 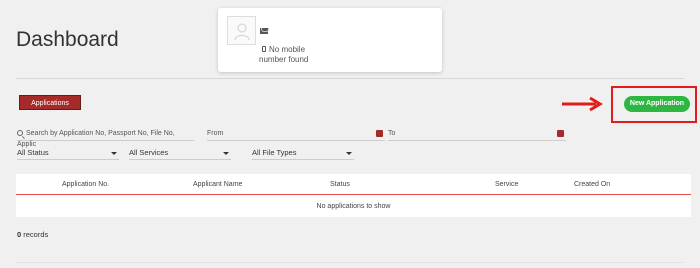 What do you see at coordinates (36, 234) in the screenshot?
I see `records-label: records` at bounding box center [36, 234].